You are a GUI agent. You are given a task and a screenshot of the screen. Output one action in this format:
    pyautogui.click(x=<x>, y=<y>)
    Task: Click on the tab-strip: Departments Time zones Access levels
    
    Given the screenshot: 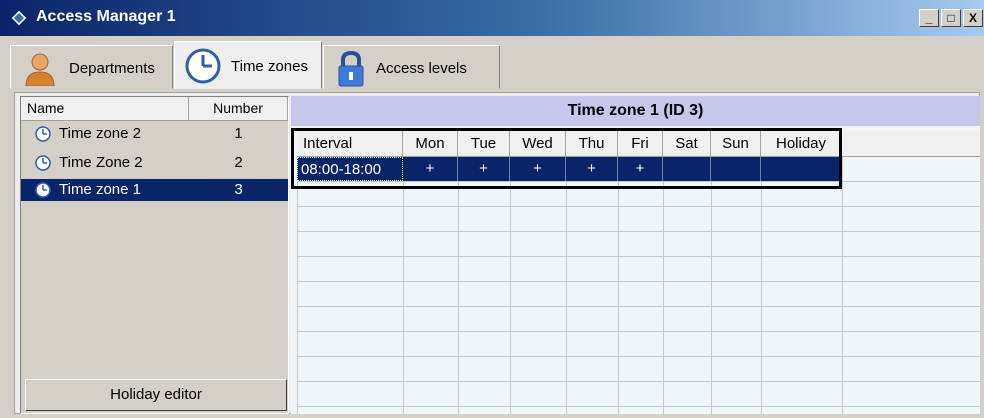 What is the action you would take?
    pyautogui.click(x=492, y=64)
    